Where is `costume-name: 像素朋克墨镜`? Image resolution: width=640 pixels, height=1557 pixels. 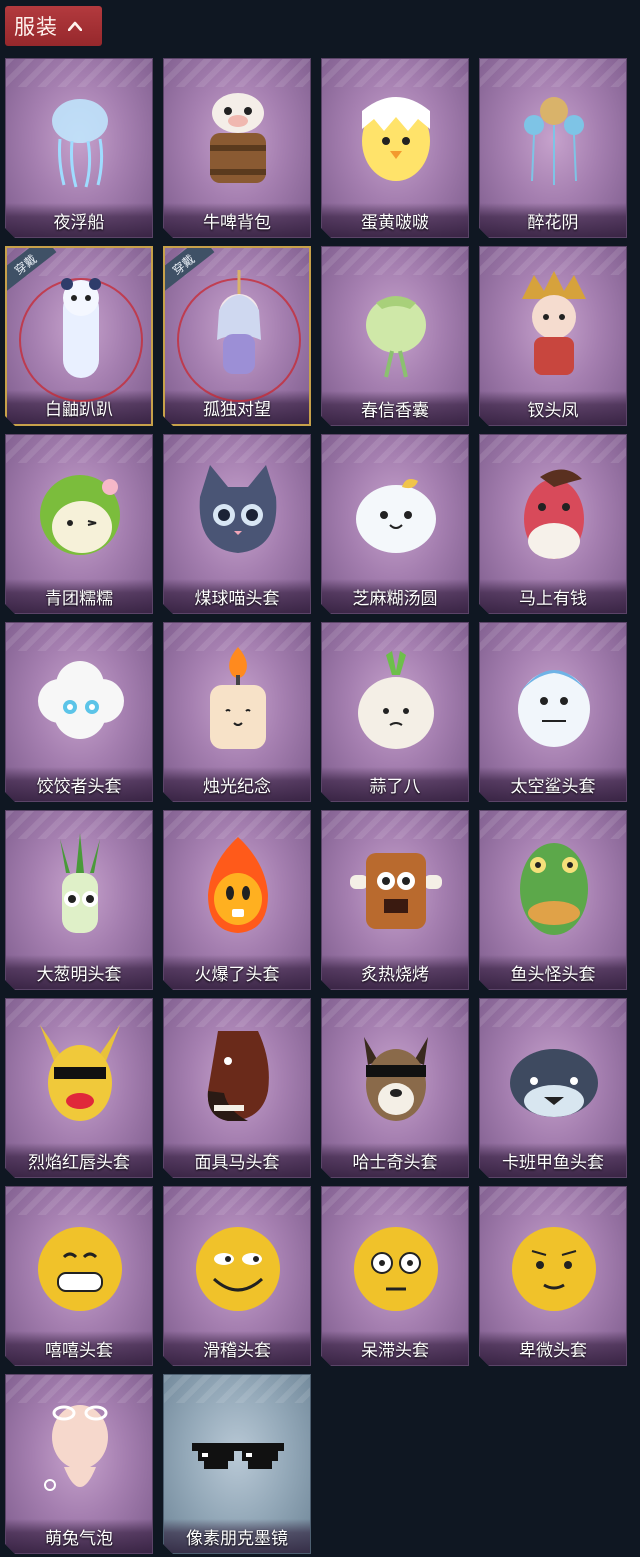
costume-name: 像素朋克墨镜 is located at coordinates (237, 1538).